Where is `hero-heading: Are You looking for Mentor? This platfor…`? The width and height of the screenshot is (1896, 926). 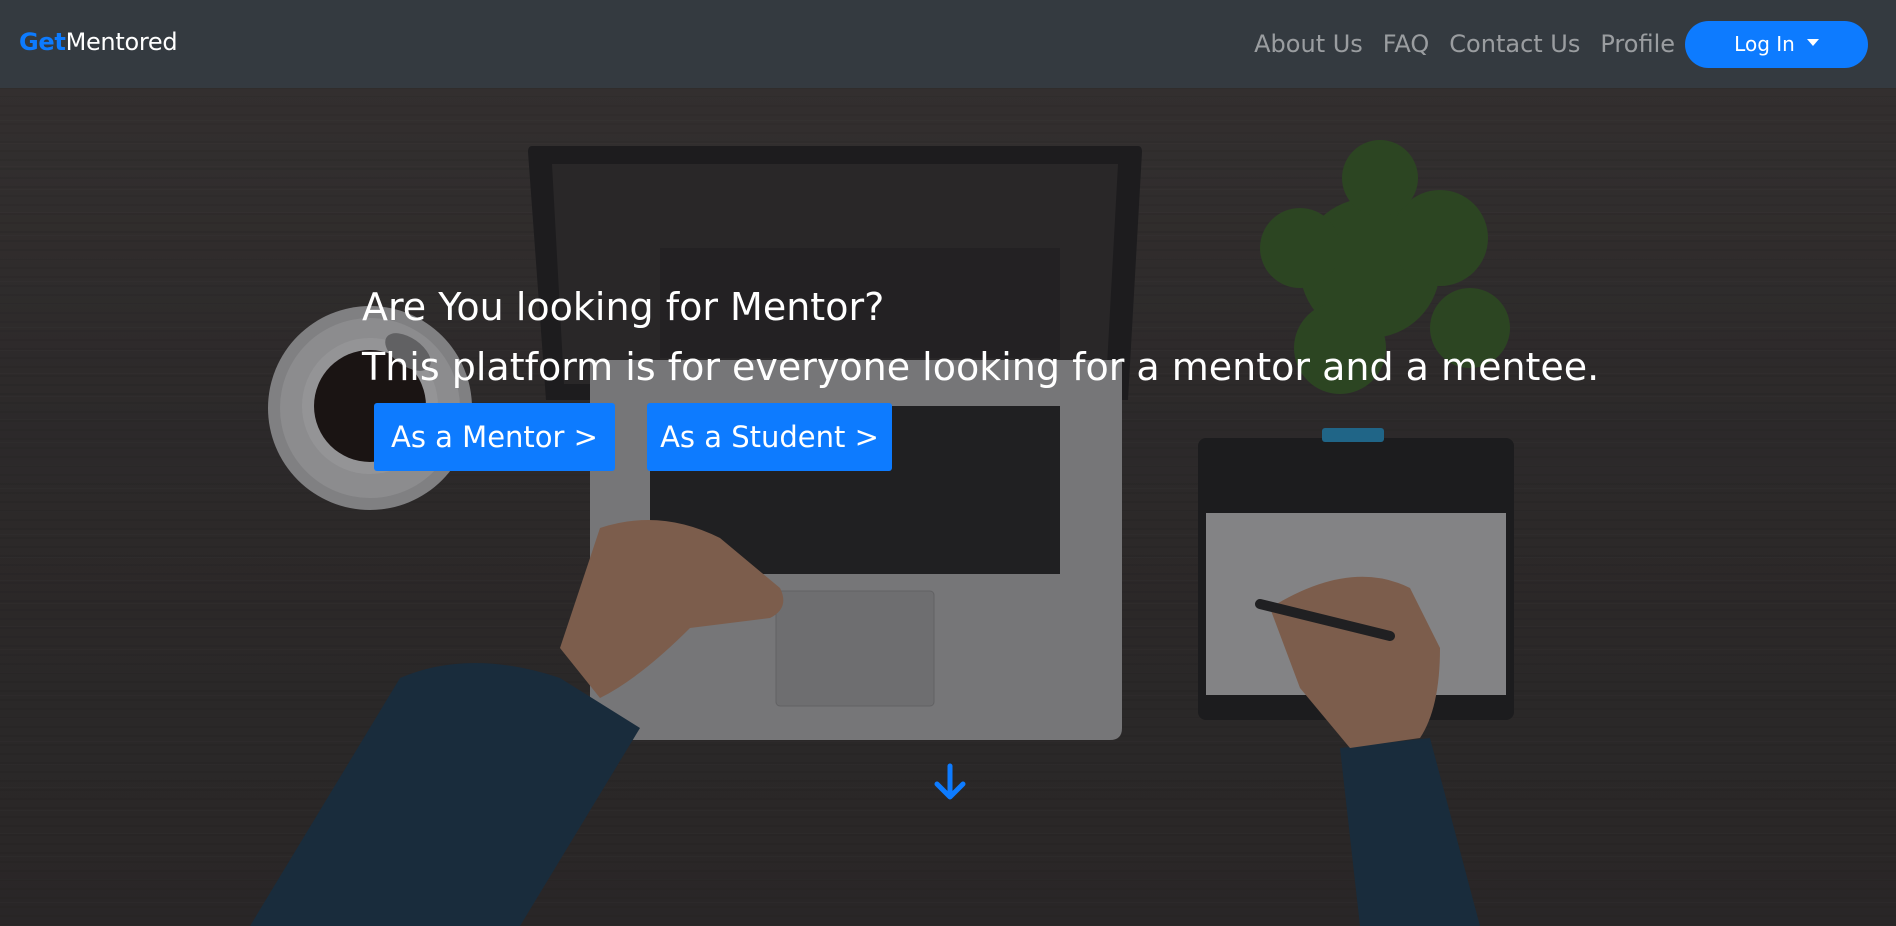
hero-heading: Are You looking for Mentor? This platfor… is located at coordinates (980, 337).